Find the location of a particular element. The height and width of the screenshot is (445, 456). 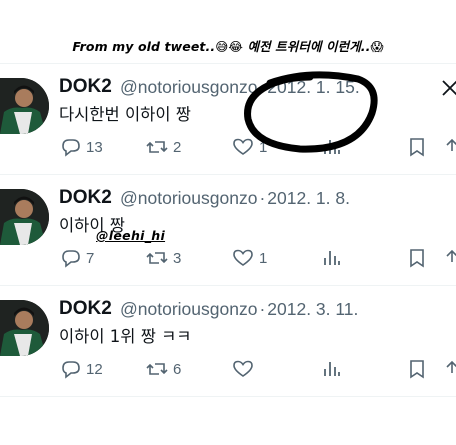

tweet-actions: 7 3 1 is located at coordinates (257, 258).